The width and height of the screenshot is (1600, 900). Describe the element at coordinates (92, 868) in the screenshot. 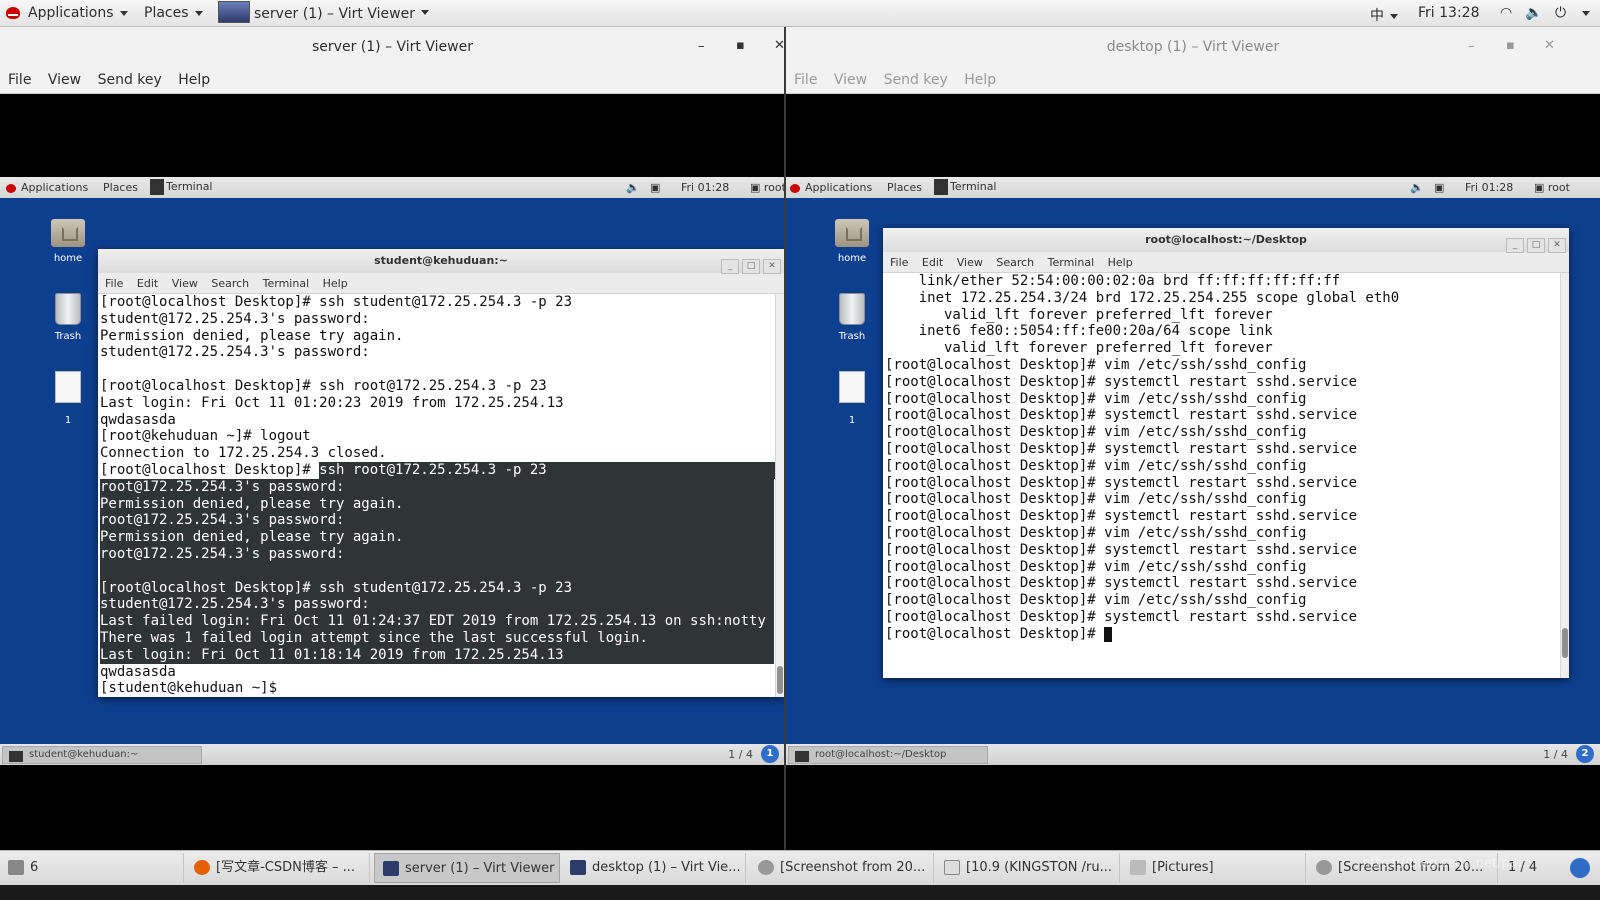

I see `show-desktop-workspace: 6` at that location.